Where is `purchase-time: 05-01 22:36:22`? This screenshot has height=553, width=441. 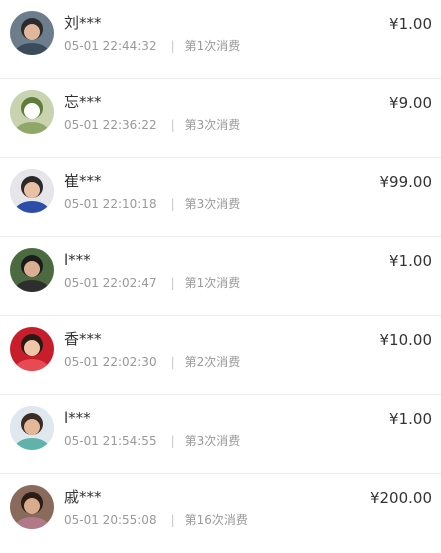 purchase-time: 05-01 22:36:22 is located at coordinates (110, 125).